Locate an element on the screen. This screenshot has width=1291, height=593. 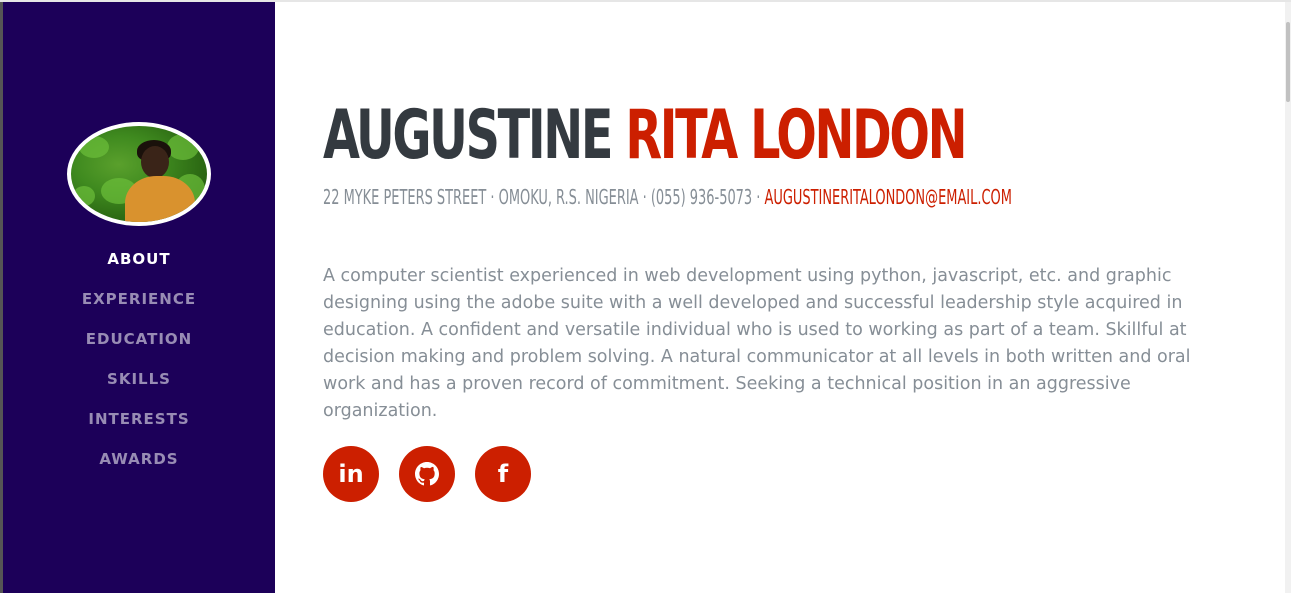
facebook-button: f is located at coordinates (503, 474).